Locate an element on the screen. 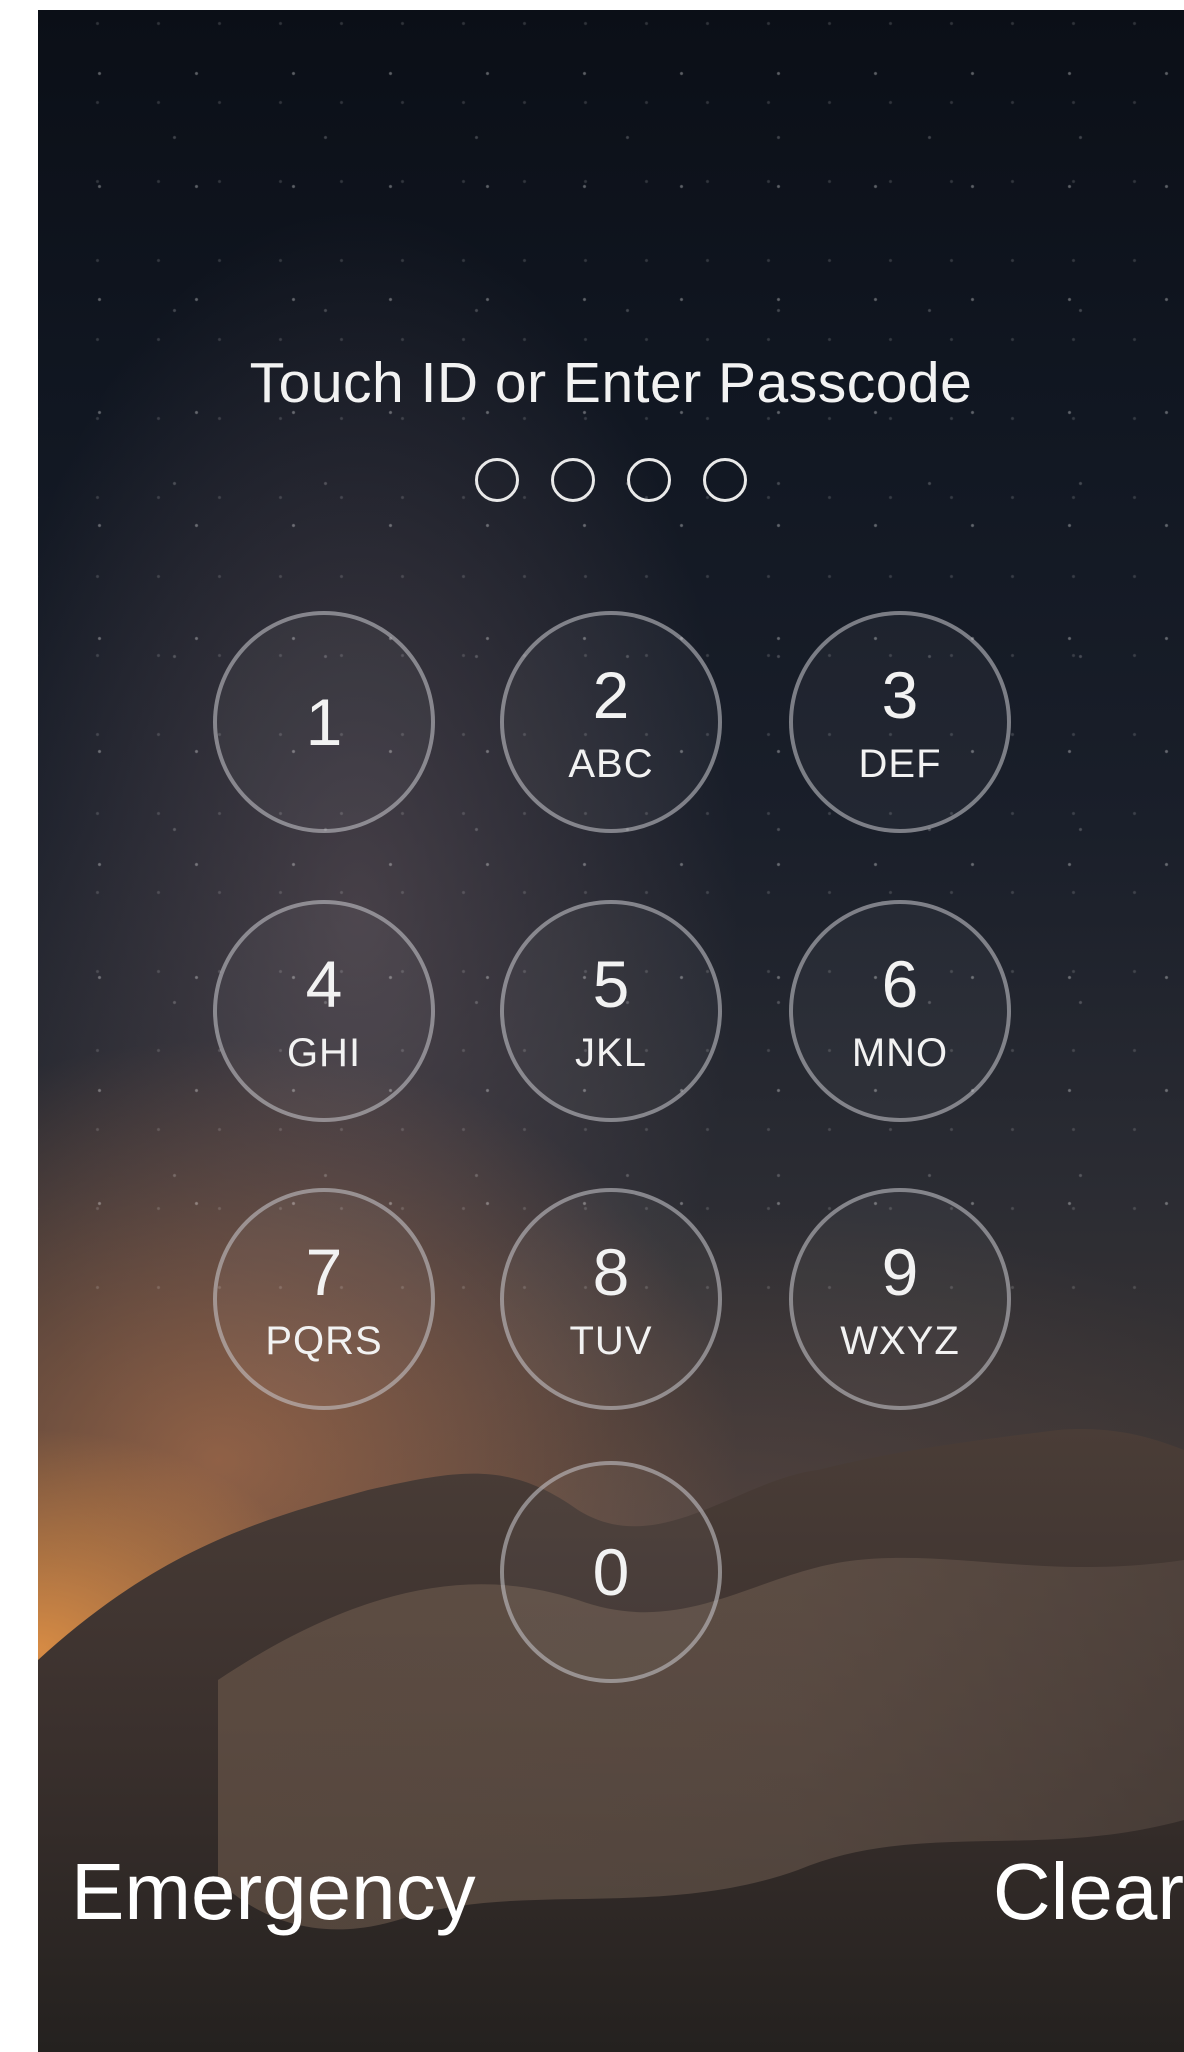 The width and height of the screenshot is (1184, 2052). keypad-key-9: 9 WXYZ is located at coordinates (900, 1299).